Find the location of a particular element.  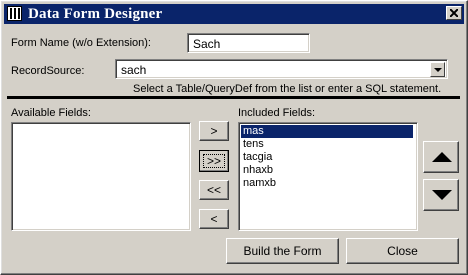

move-up-button is located at coordinates (441, 157).